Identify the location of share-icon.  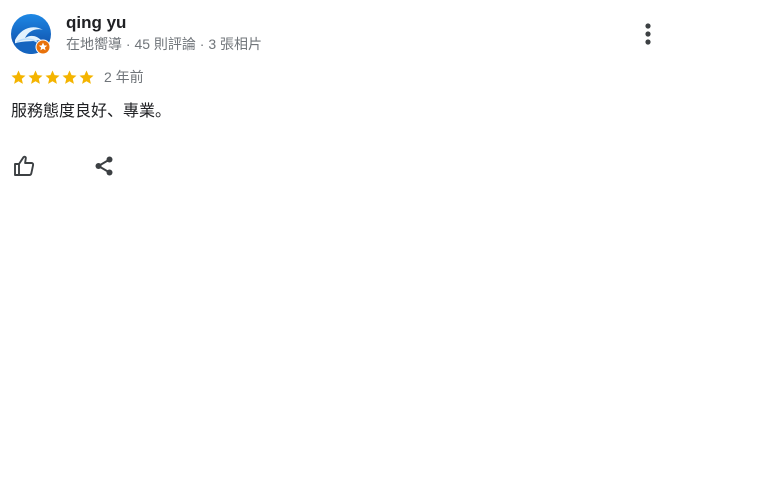
(104, 166).